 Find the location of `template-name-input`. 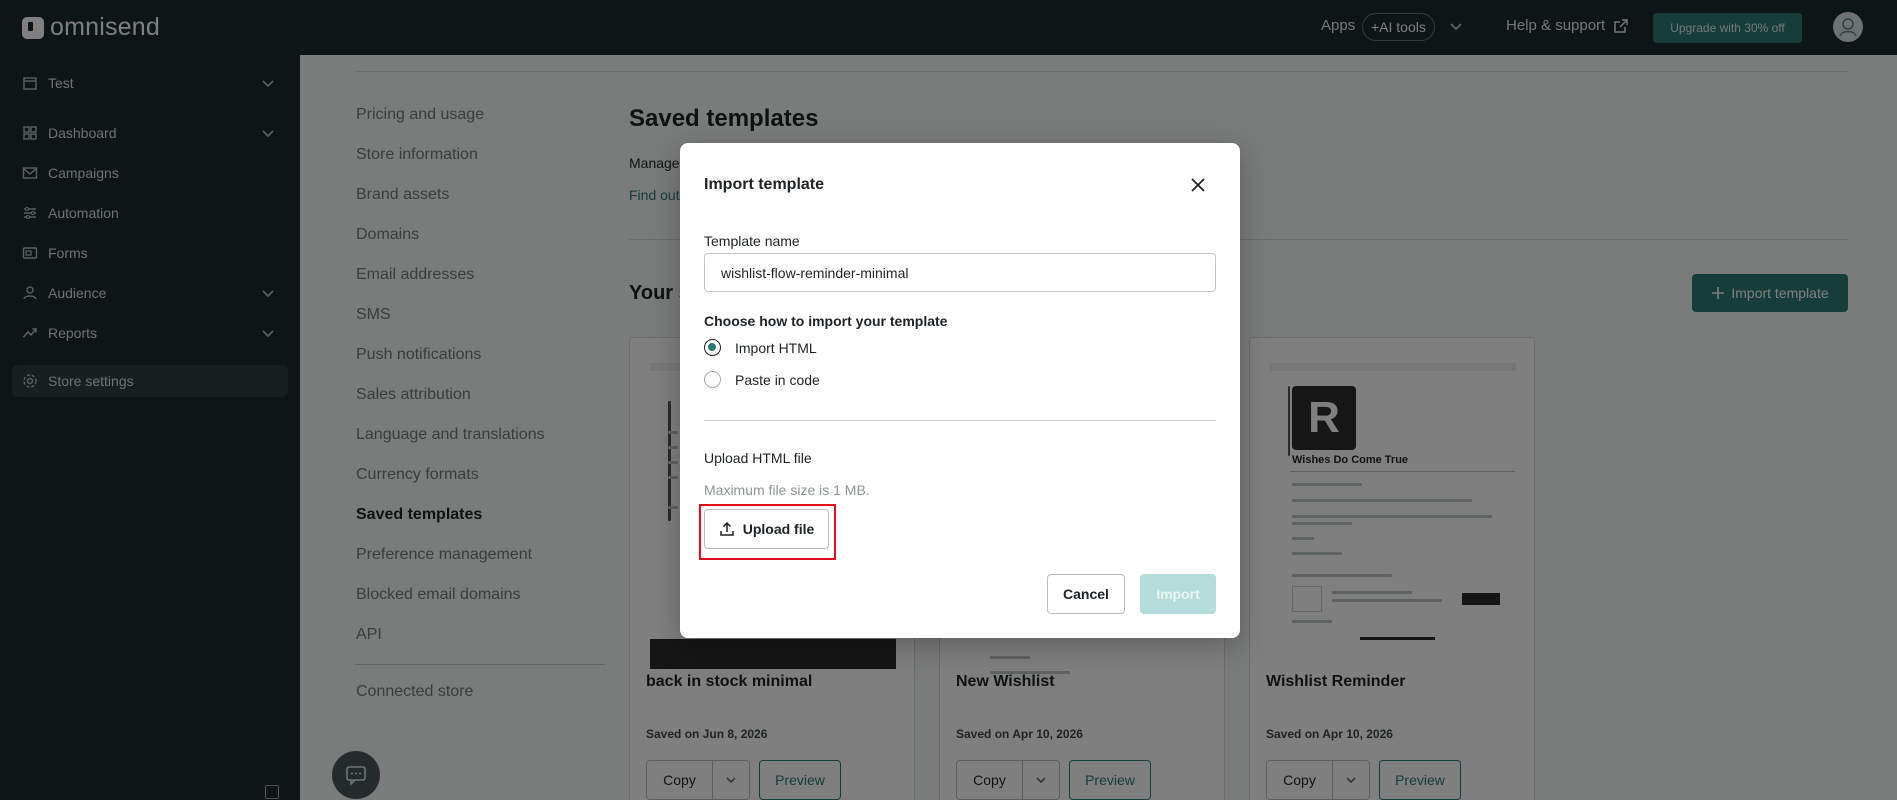

template-name-input is located at coordinates (960, 272).